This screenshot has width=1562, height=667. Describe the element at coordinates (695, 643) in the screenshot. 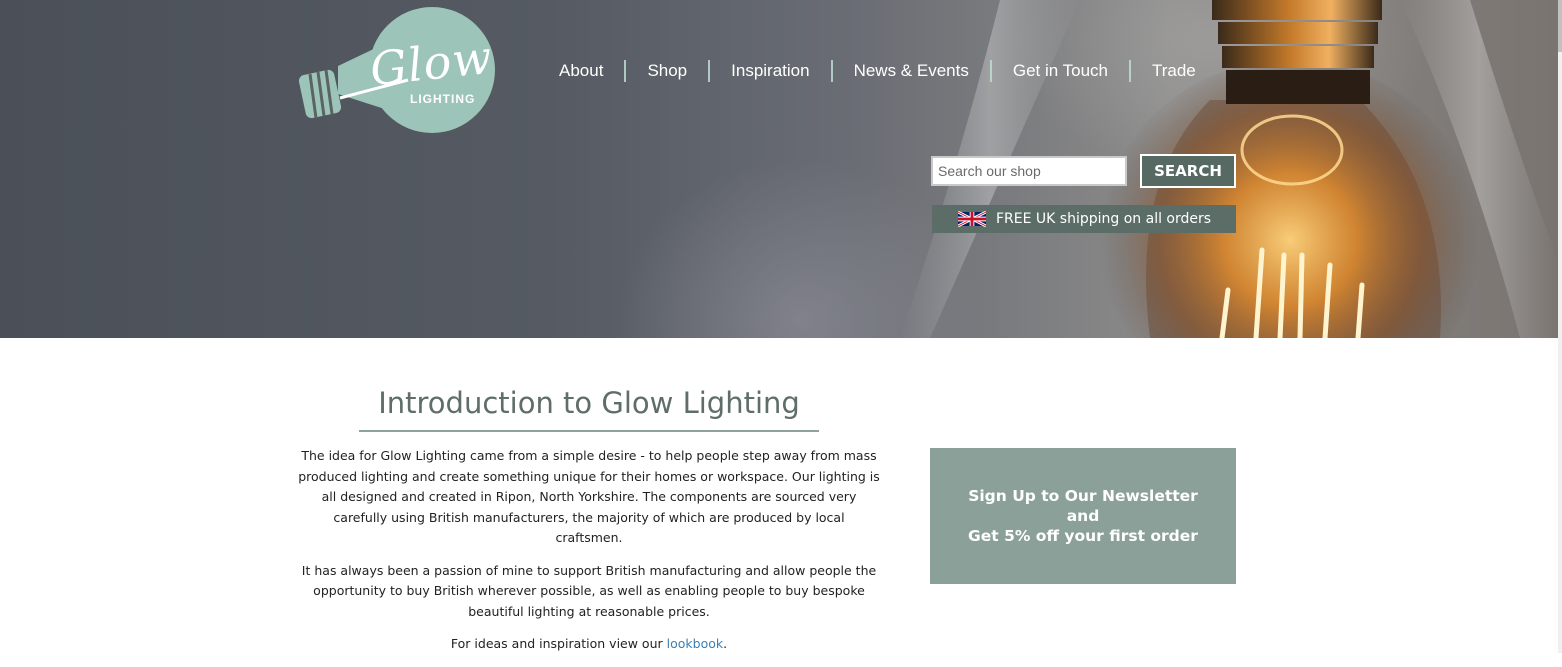

I see `lookbook-link: lookbook` at that location.